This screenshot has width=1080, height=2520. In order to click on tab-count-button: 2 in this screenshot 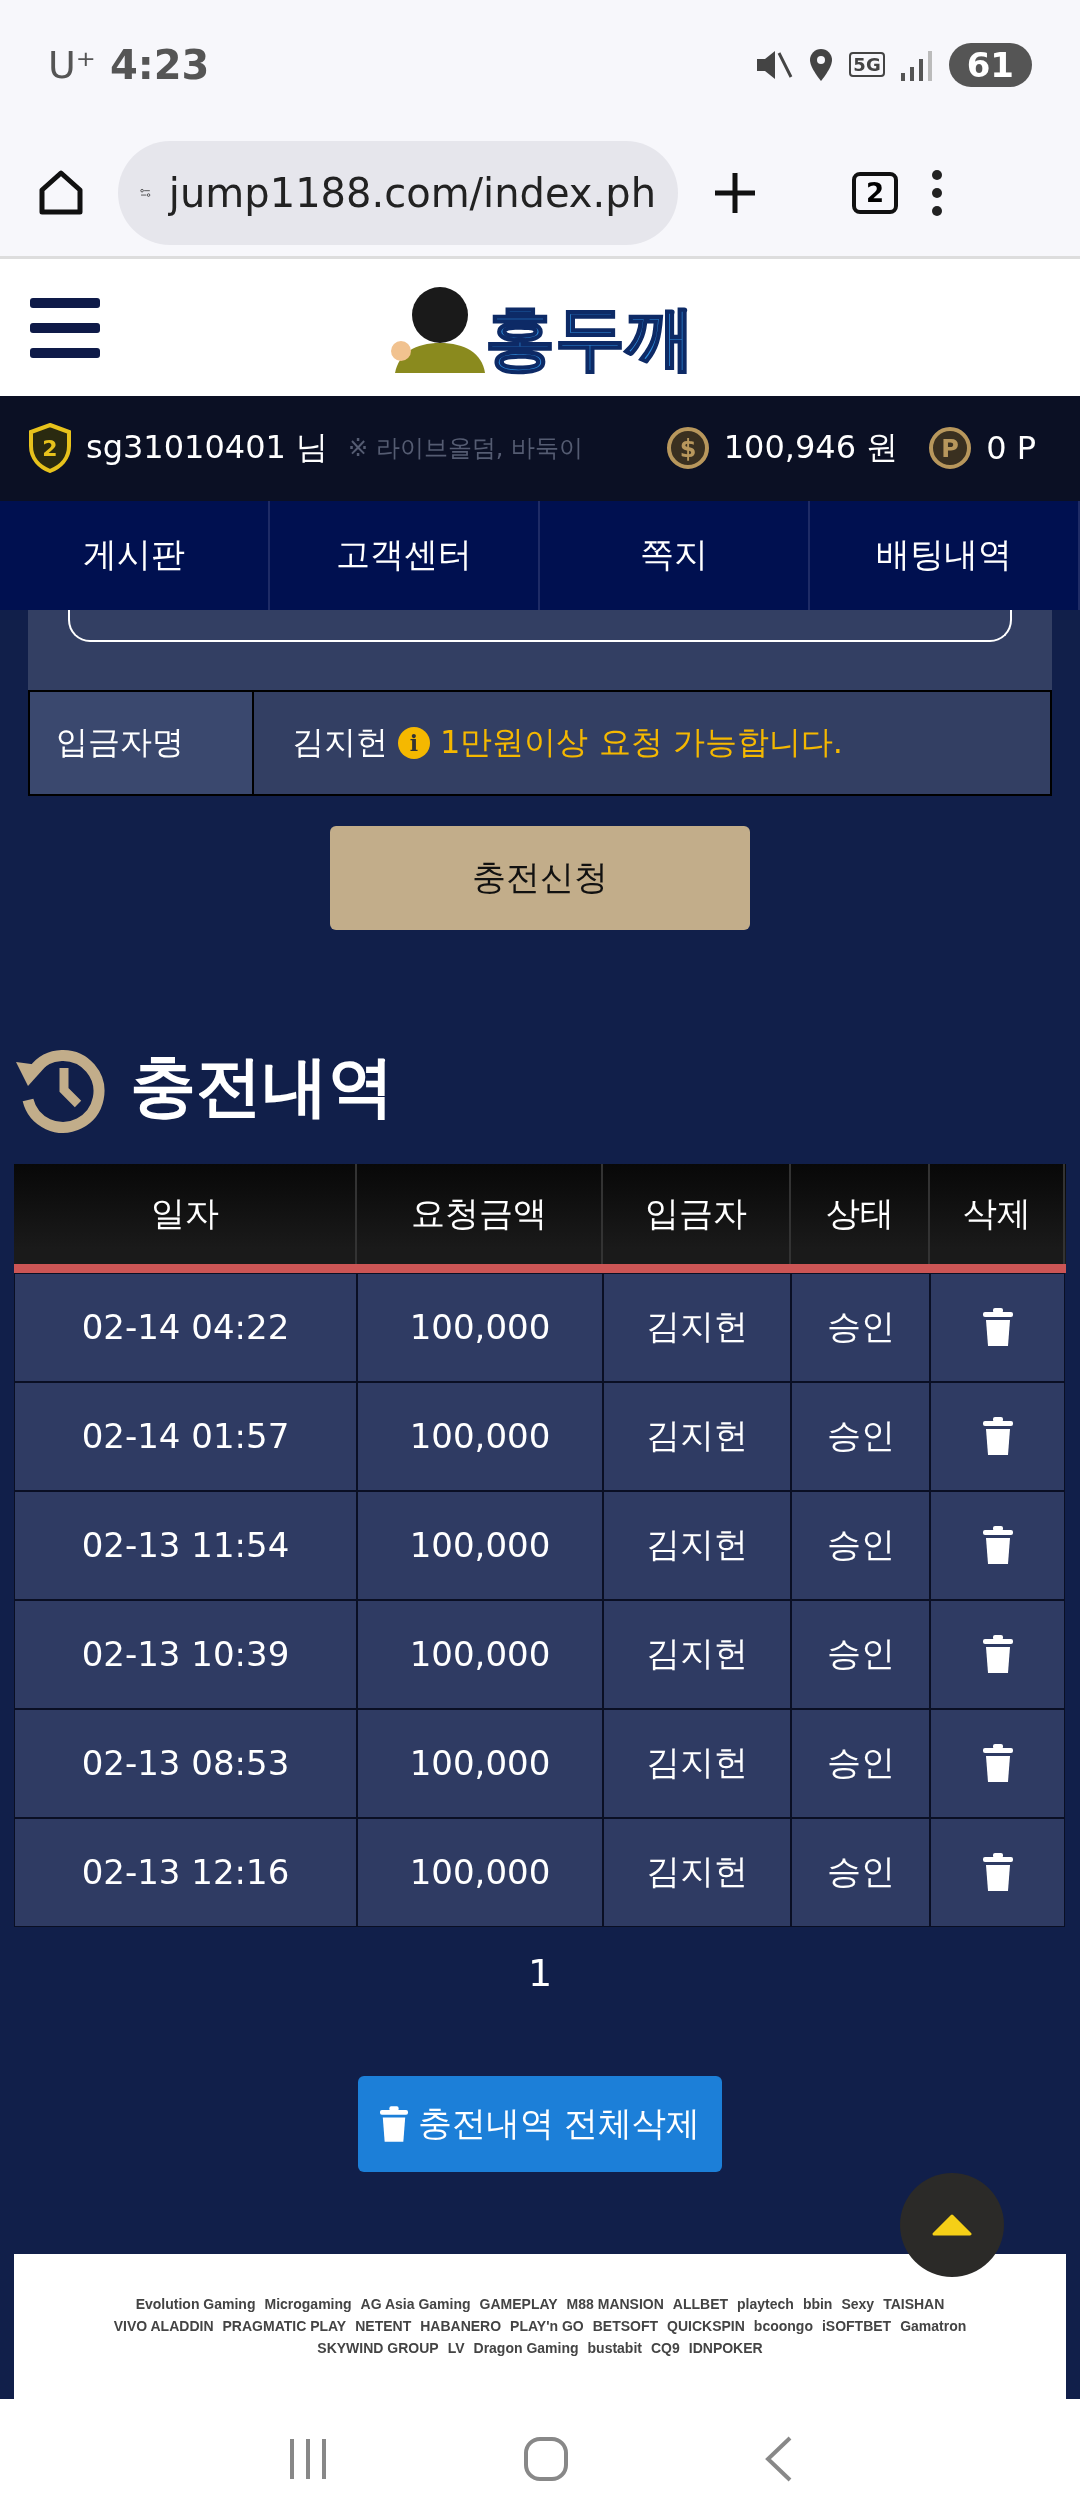, I will do `click(875, 192)`.